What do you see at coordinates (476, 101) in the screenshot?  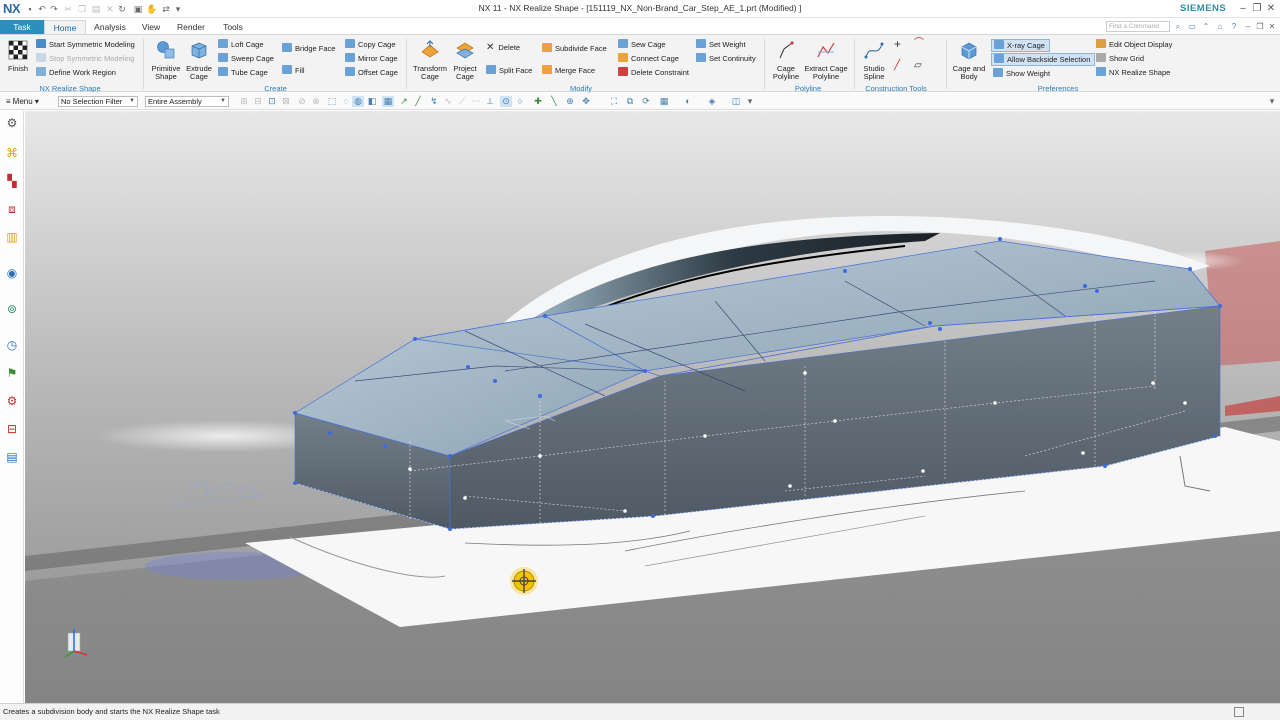 I see `midpoint-snap-icon: ⋯` at bounding box center [476, 101].